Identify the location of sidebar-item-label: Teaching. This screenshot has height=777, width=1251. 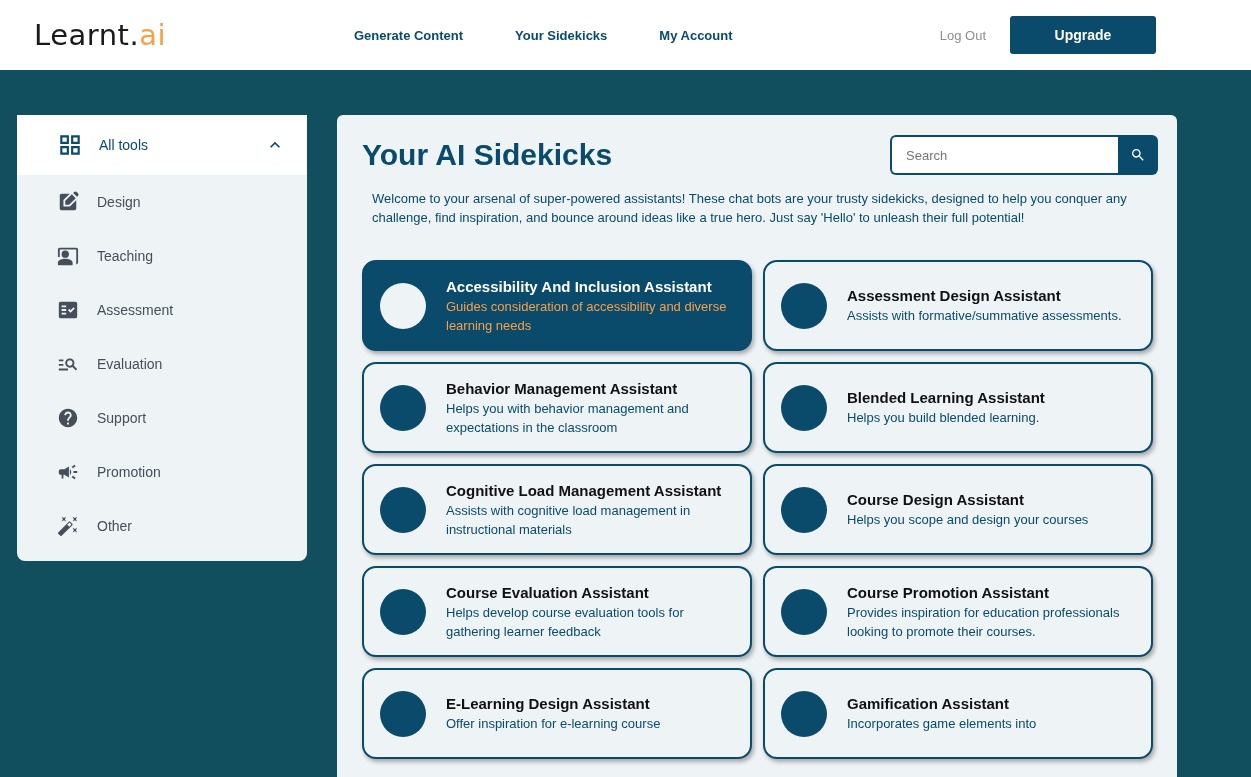
(125, 256).